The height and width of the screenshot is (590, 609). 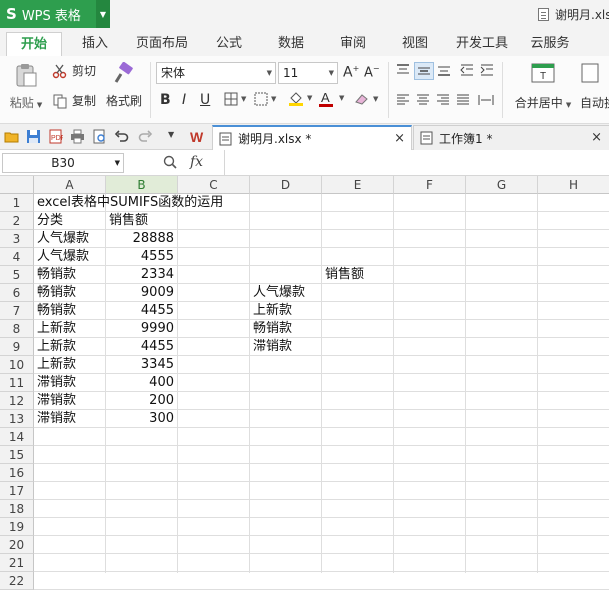 I want to click on column-header-h: H, so click(x=573, y=185).